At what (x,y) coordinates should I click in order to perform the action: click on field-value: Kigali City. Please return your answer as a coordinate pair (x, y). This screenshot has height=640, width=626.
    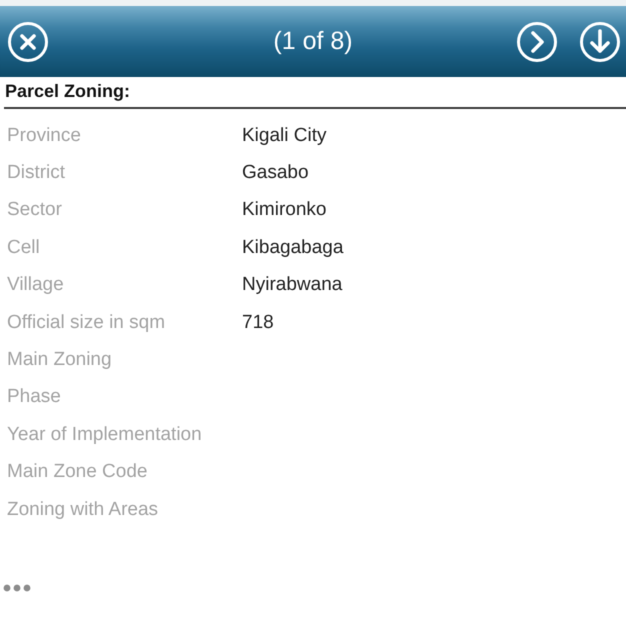
    Looking at the image, I should click on (284, 135).